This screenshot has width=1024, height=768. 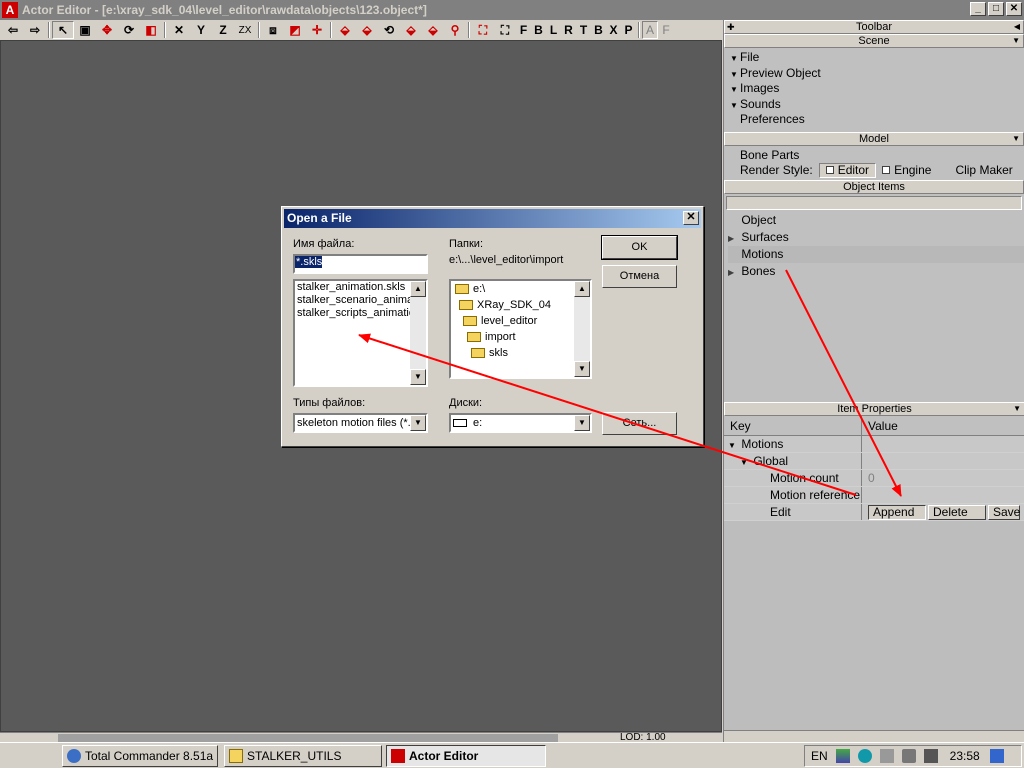 I want to click on prop-row-motion-reference: Motion reference, so click(x=874, y=495).